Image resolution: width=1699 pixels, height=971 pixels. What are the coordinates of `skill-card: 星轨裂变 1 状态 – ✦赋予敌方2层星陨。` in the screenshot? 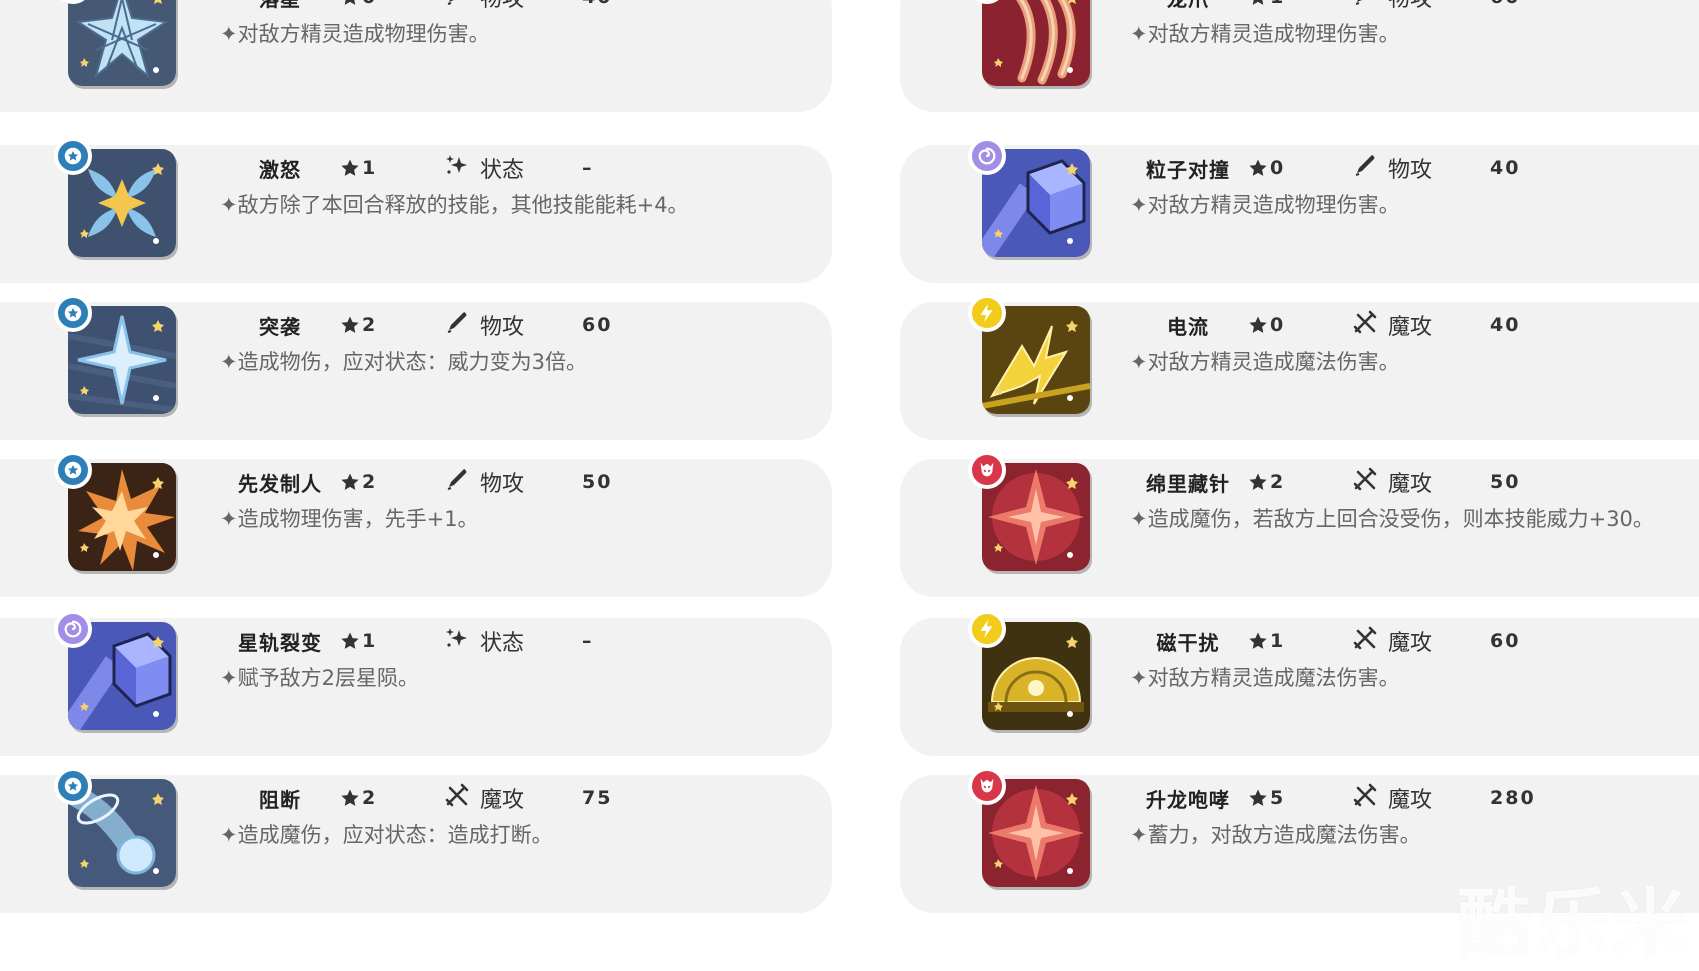 It's located at (416, 683).